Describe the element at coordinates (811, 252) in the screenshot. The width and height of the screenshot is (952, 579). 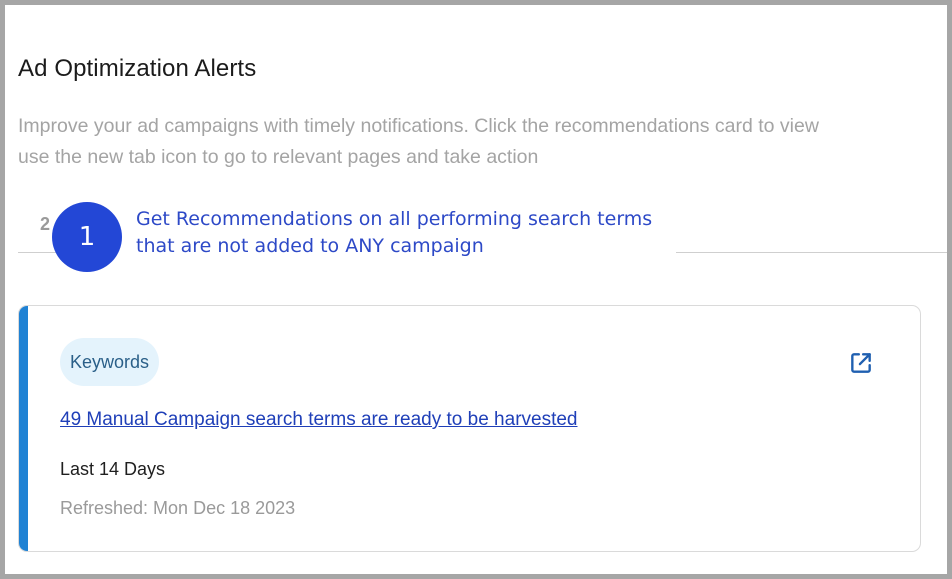
I see `tab-divider-right` at that location.